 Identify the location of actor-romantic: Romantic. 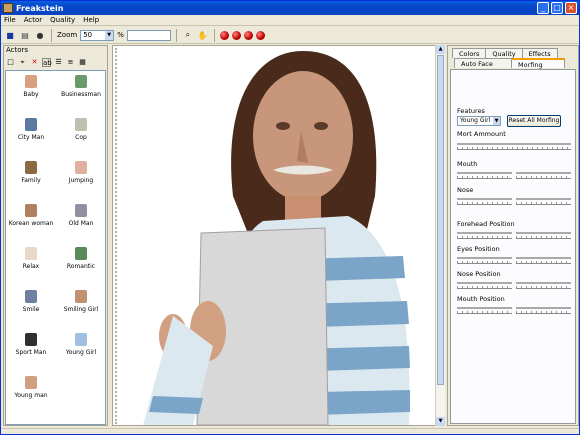
(81, 267).